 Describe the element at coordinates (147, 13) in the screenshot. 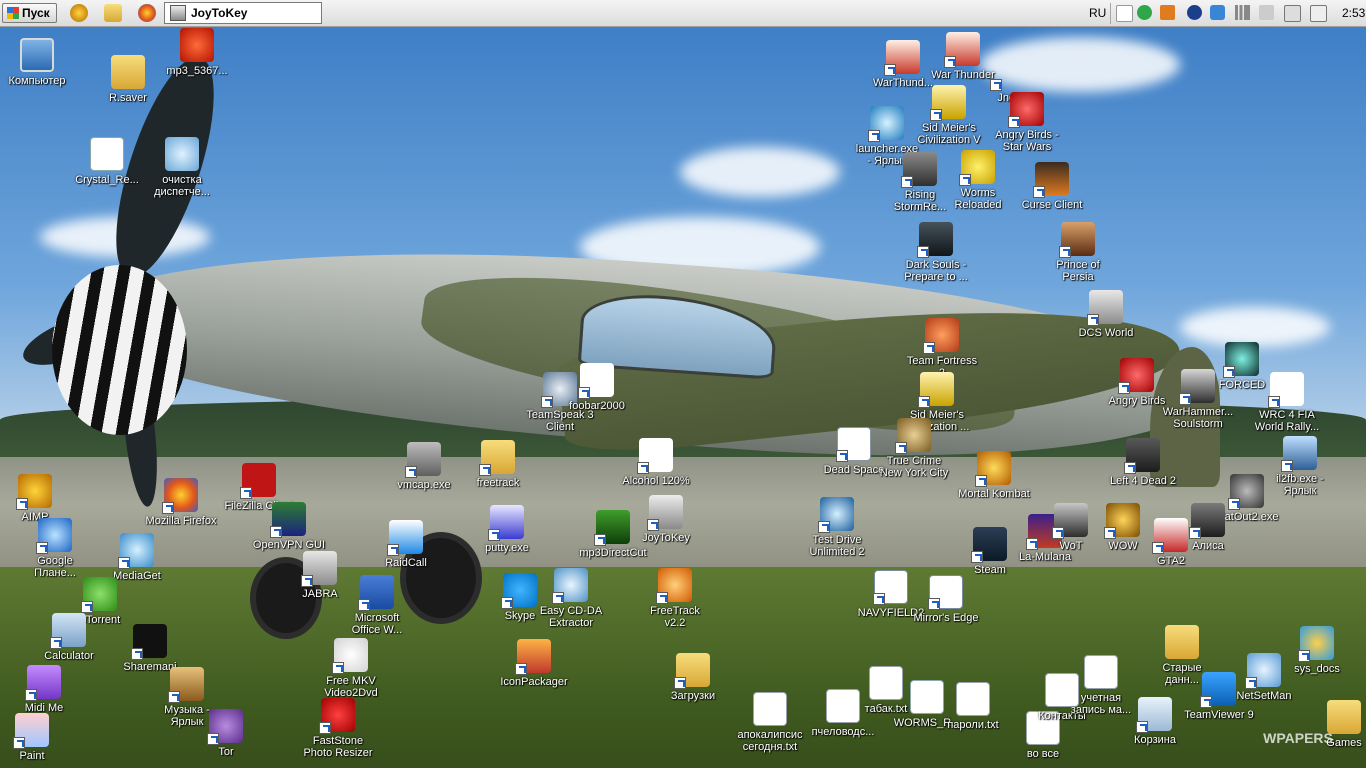

I see `firefox-quicklaunch-icon` at that location.